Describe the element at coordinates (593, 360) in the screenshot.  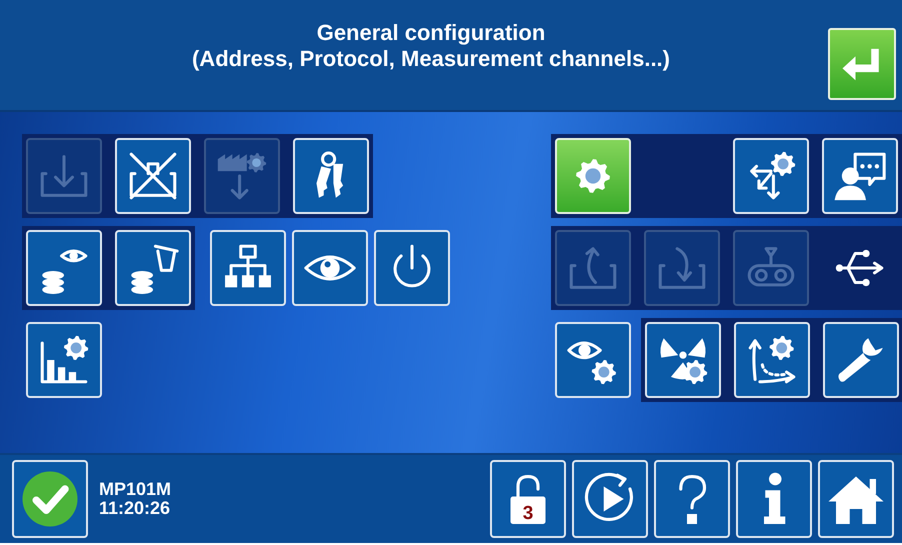
I see `eye-gear-button` at that location.